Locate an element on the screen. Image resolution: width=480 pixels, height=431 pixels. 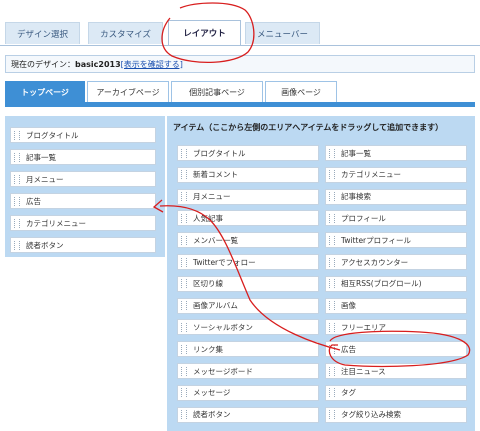
annotation-arrow-line is located at coordinates (250, 278).